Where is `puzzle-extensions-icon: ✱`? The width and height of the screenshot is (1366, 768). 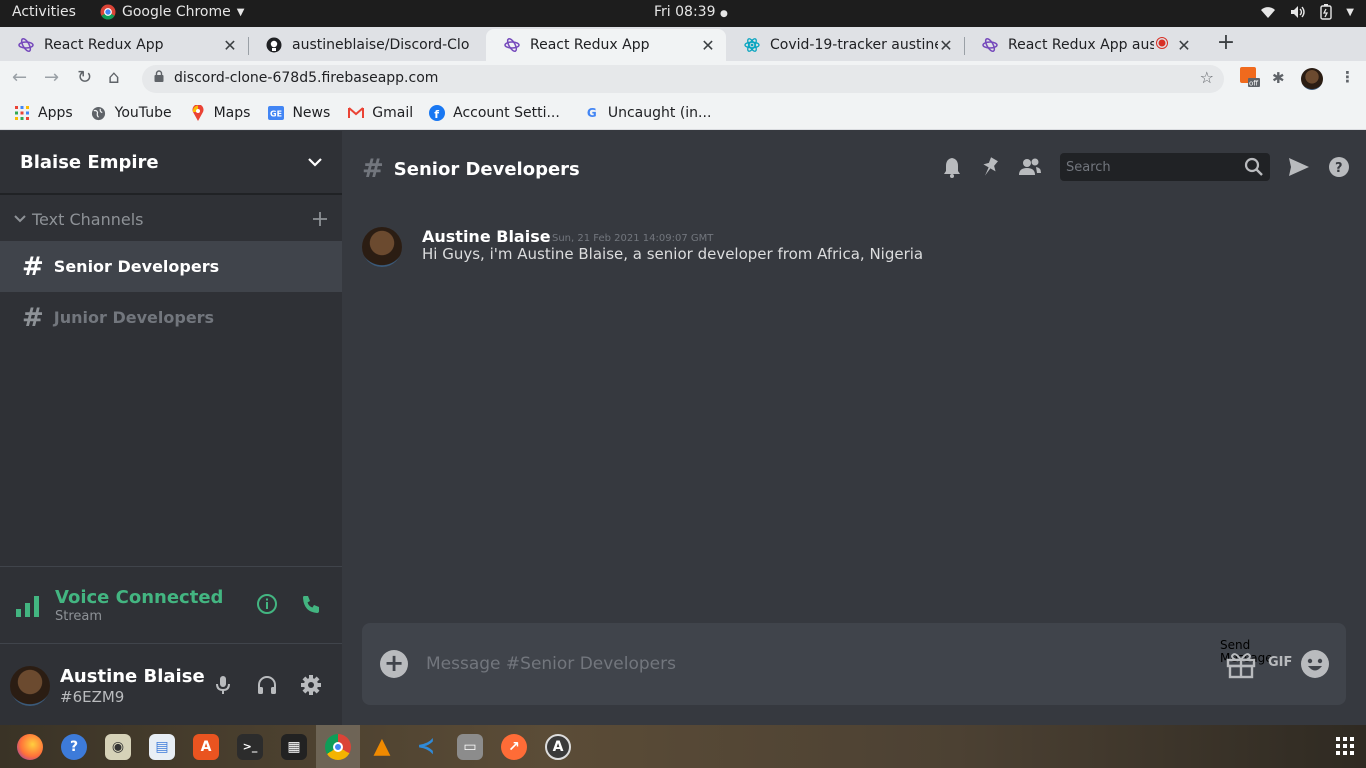 puzzle-extensions-icon: ✱ is located at coordinates (1278, 78).